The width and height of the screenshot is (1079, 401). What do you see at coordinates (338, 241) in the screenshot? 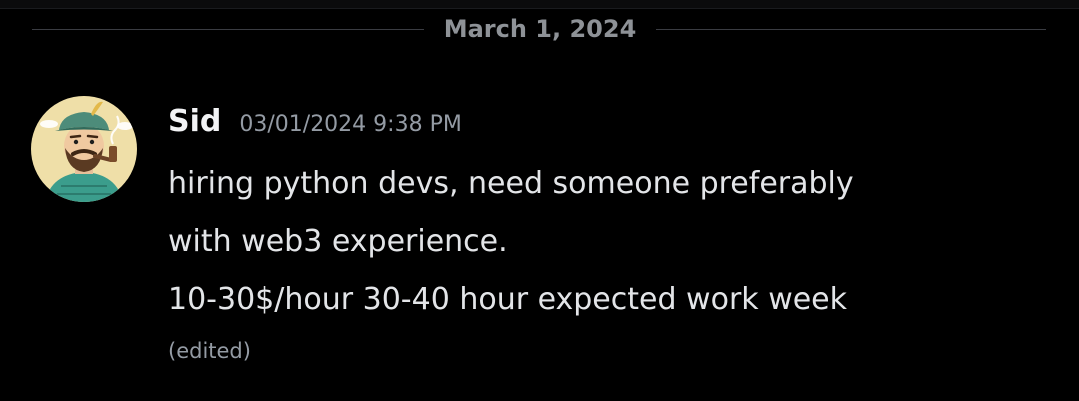
I see `message-text-line: with web3 experience.` at bounding box center [338, 241].